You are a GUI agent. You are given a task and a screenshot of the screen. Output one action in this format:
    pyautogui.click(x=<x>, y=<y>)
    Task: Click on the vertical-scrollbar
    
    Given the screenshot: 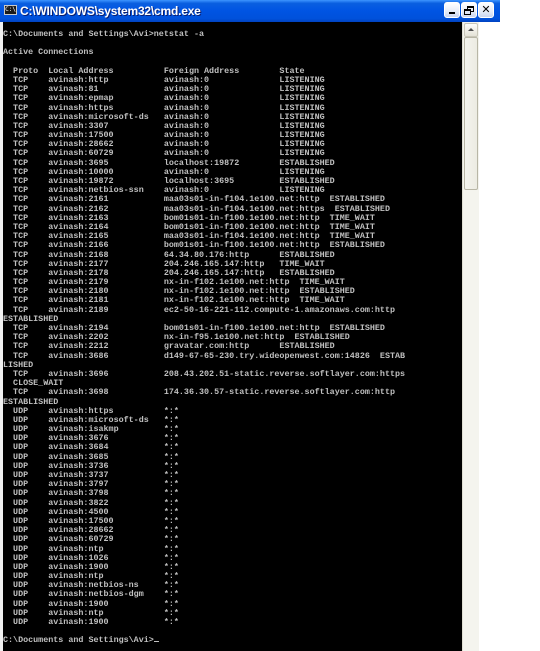 What is the action you would take?
    pyautogui.click(x=470, y=336)
    